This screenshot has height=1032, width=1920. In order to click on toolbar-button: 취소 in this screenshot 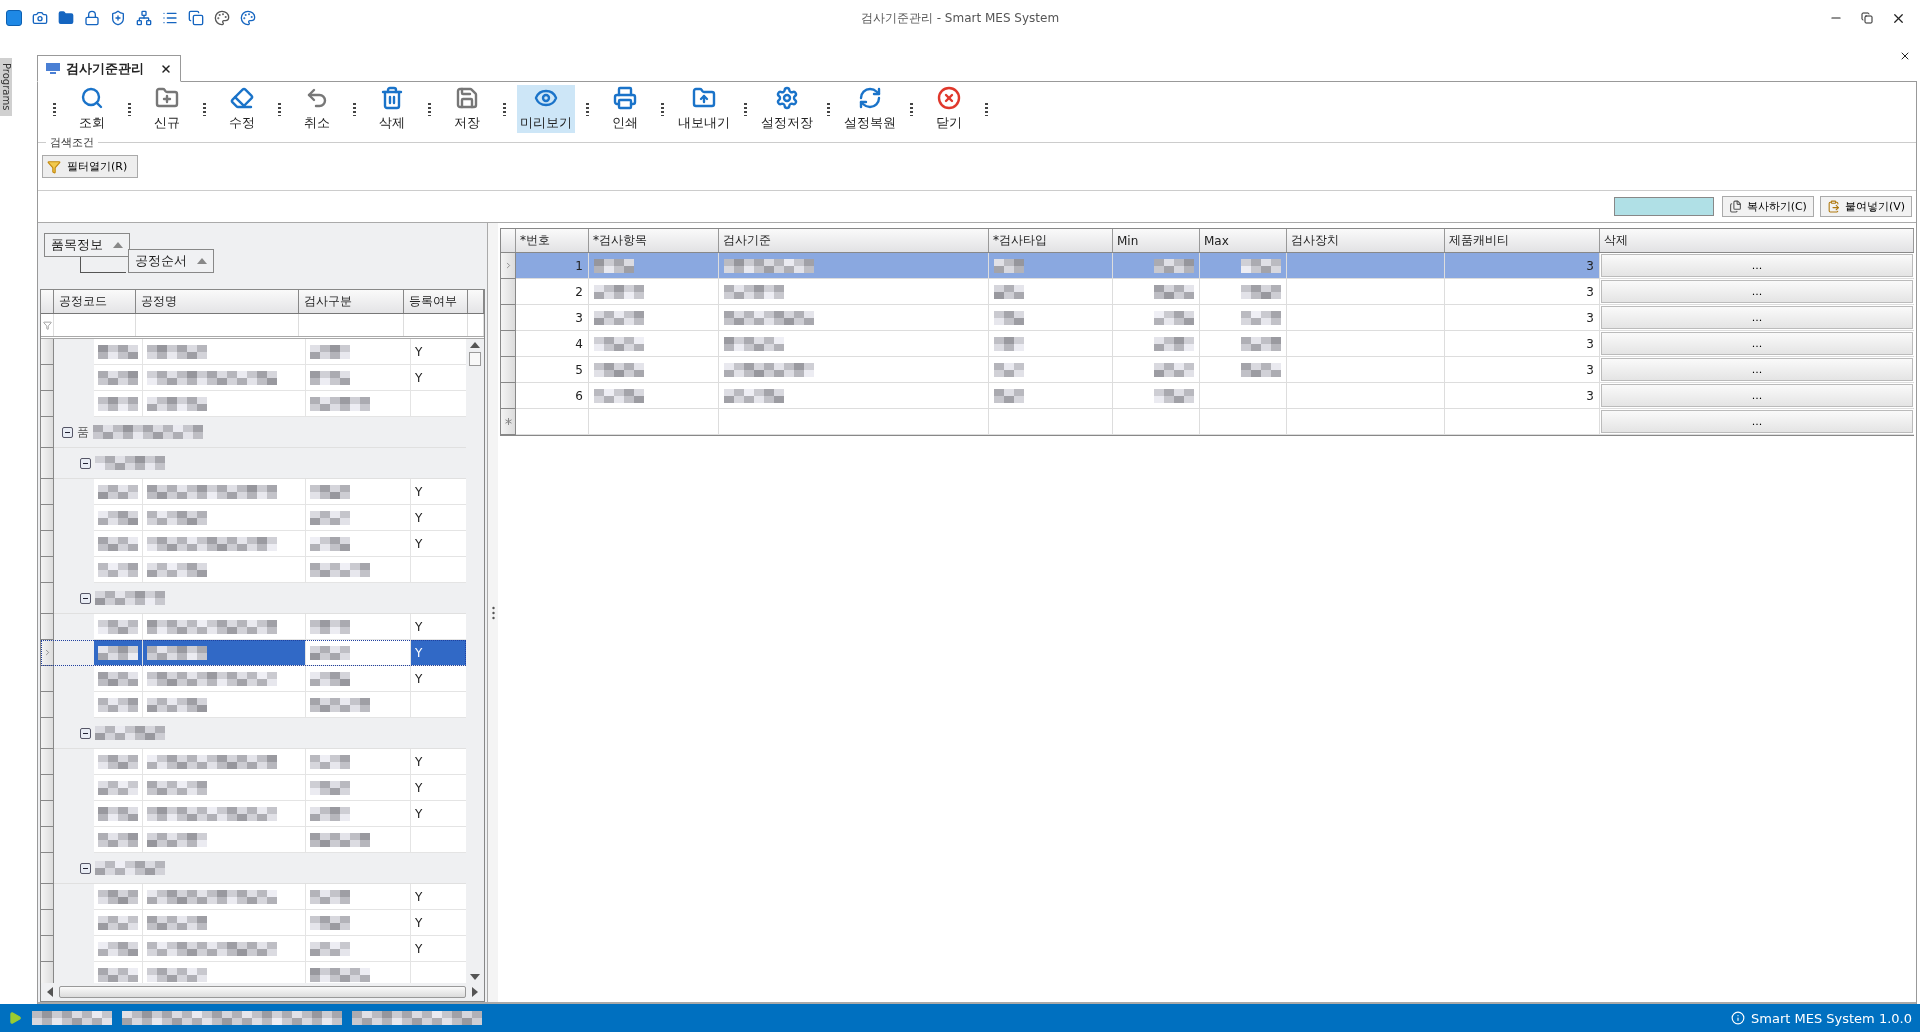, I will do `click(317, 109)`.